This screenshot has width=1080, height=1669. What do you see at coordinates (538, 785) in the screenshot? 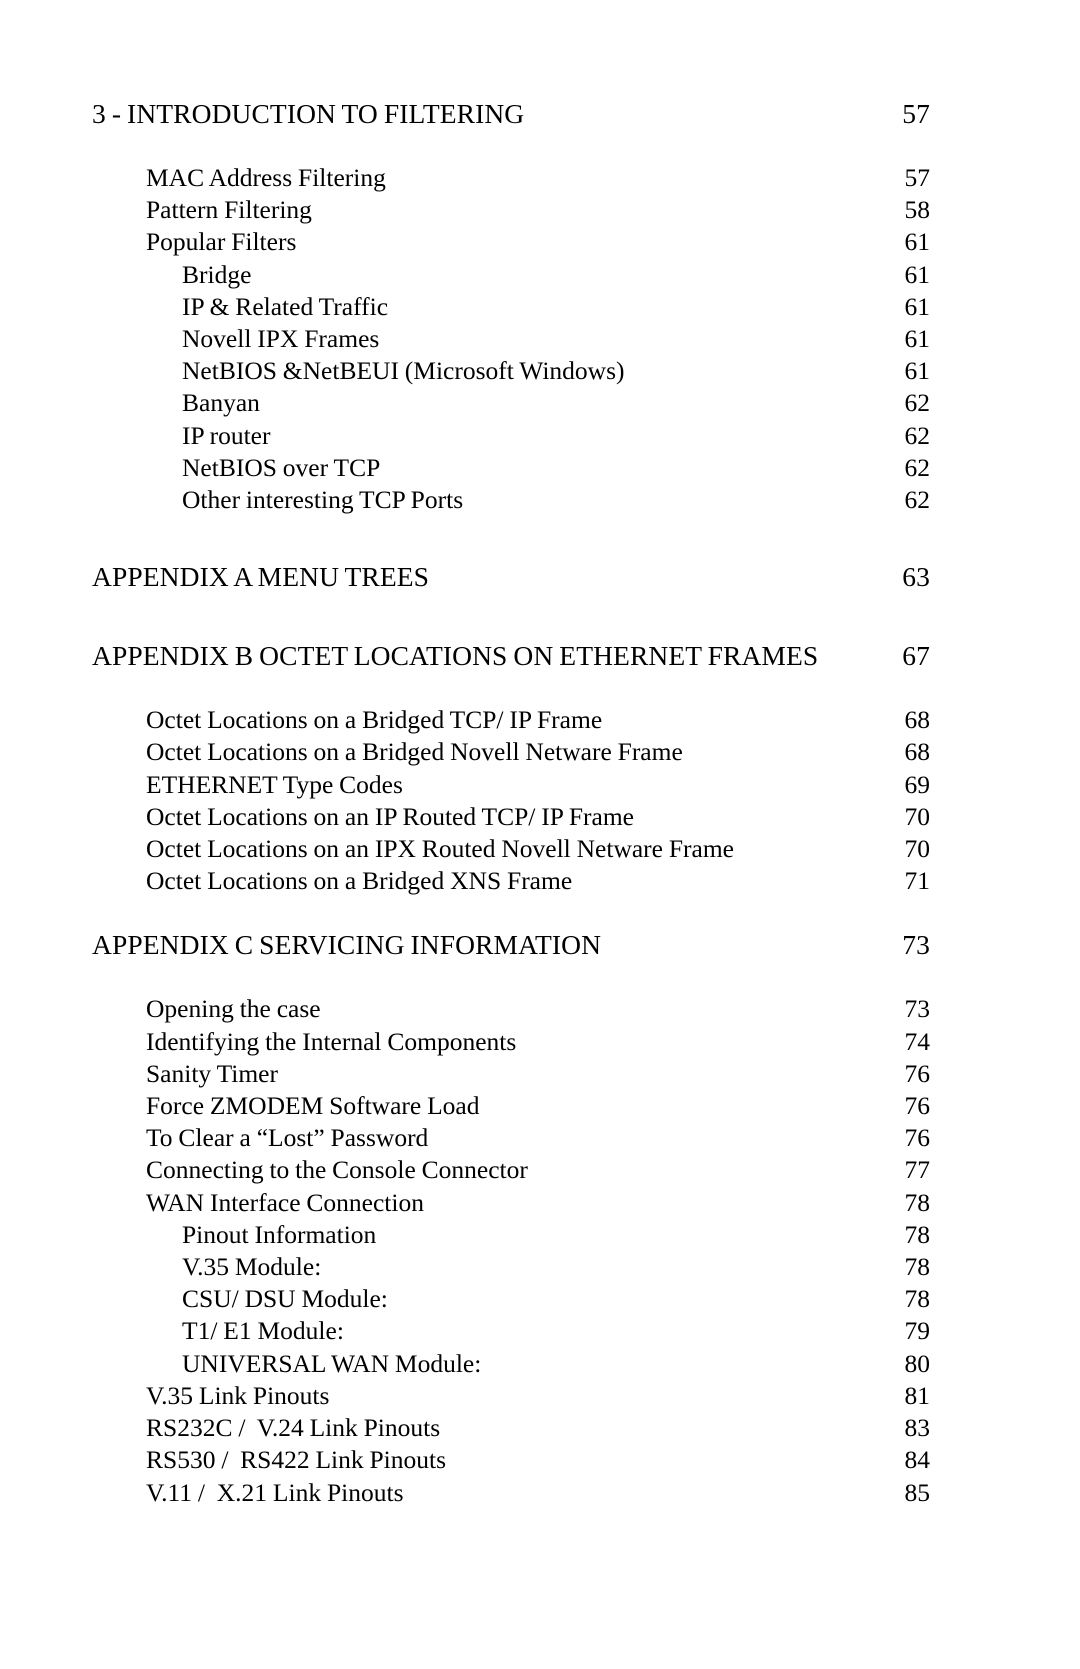
I see `toc-entry: ETHERNET Type Codes 69` at bounding box center [538, 785].